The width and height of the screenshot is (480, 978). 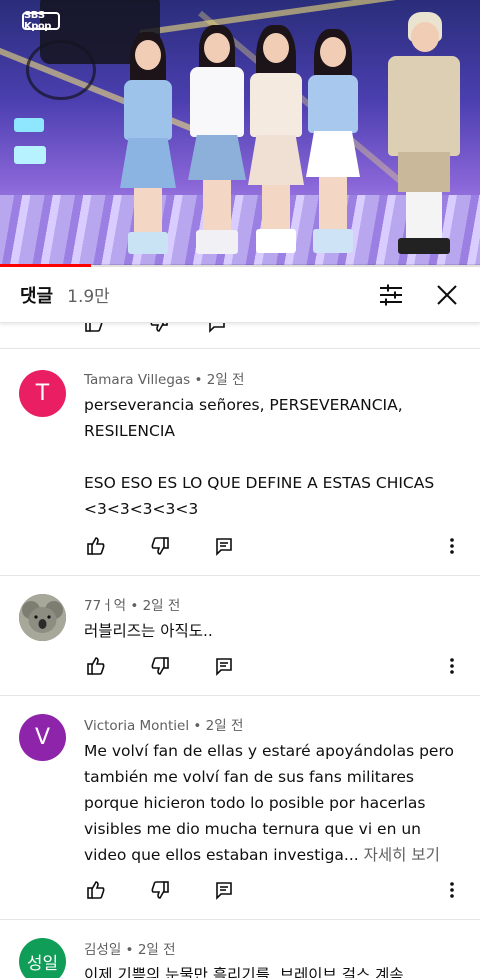 I want to click on read-more-link: 자세히 보기, so click(x=402, y=855).